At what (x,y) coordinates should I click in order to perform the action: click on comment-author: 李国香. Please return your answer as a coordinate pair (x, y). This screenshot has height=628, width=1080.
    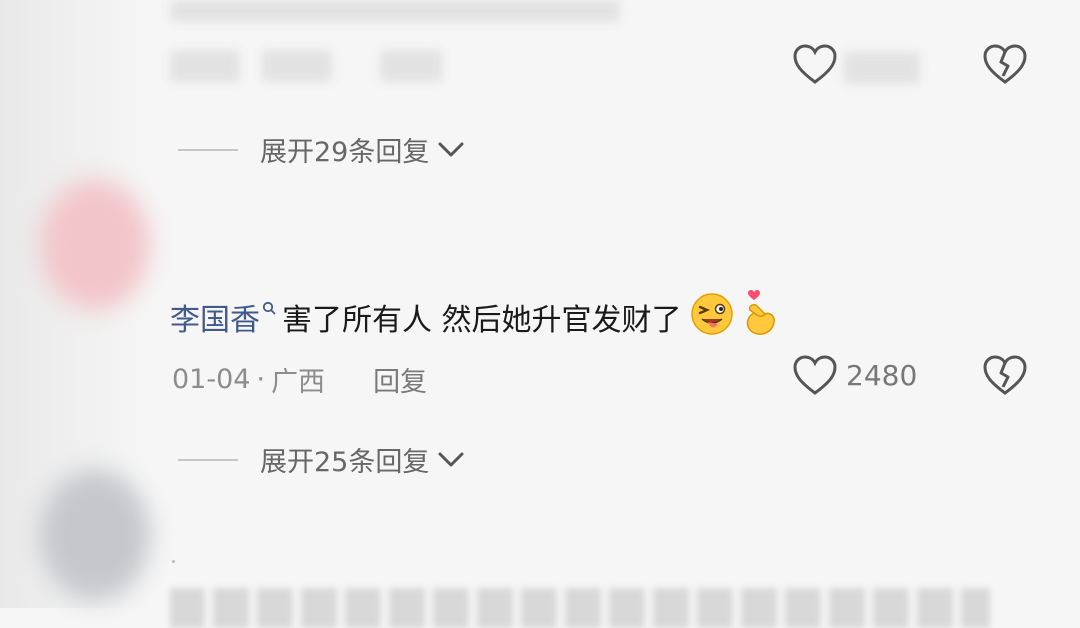
    Looking at the image, I should click on (215, 317).